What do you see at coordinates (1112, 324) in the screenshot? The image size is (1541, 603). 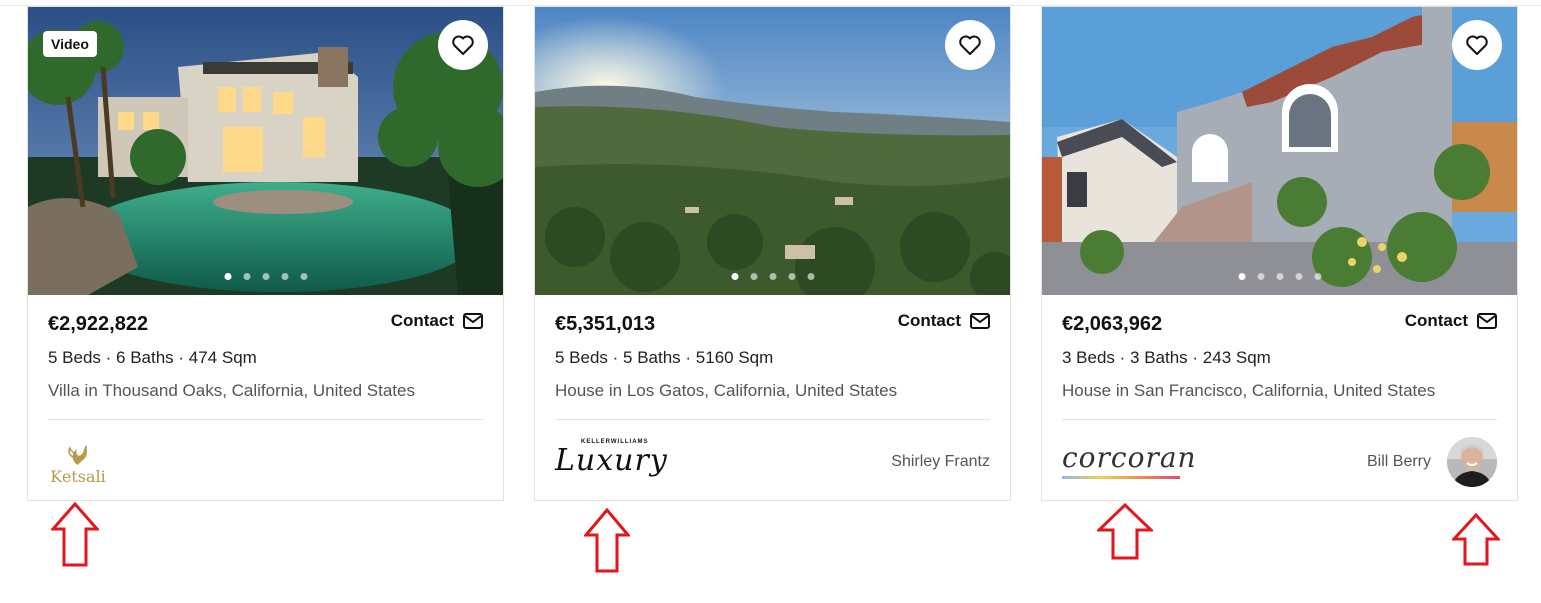 I see `listing-price: €2,063,962` at bounding box center [1112, 324].